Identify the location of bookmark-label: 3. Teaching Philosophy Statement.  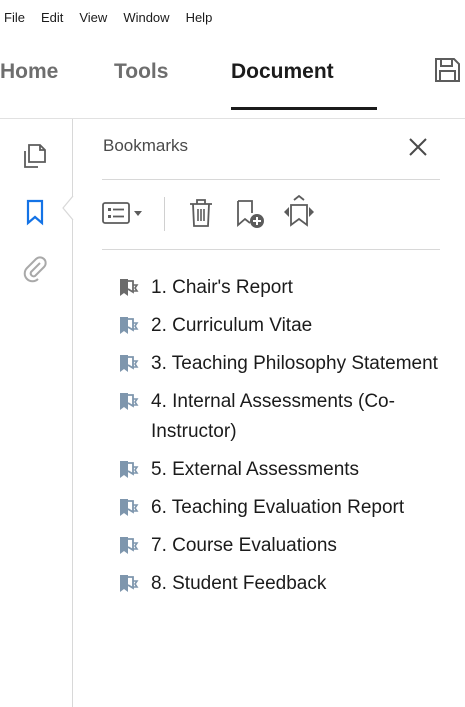
(294, 363).